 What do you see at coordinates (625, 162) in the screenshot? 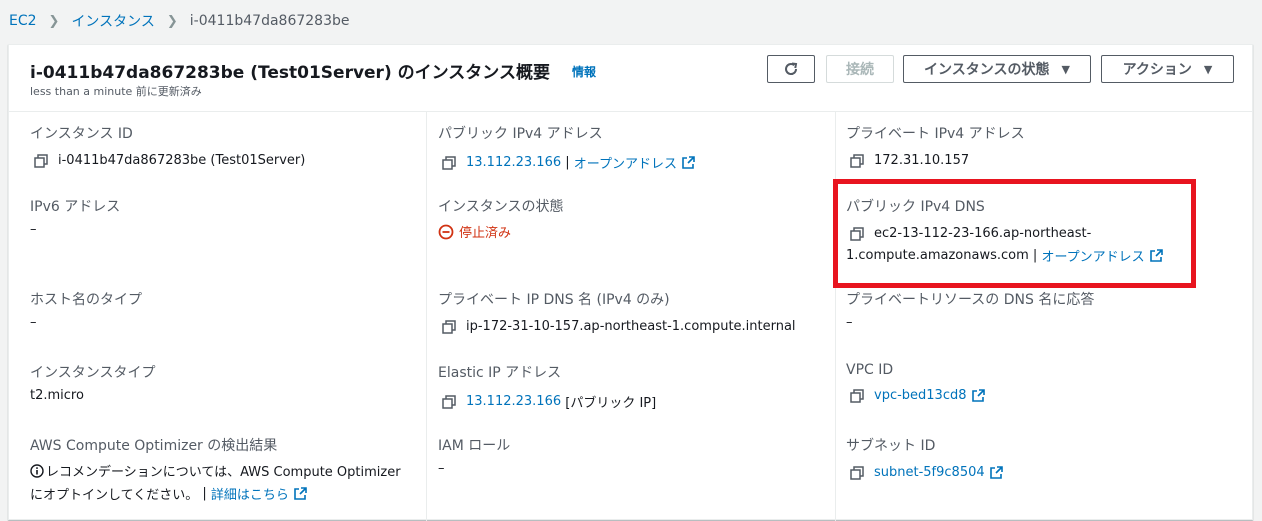
I see `open-address-link: オープンアドレス` at bounding box center [625, 162].